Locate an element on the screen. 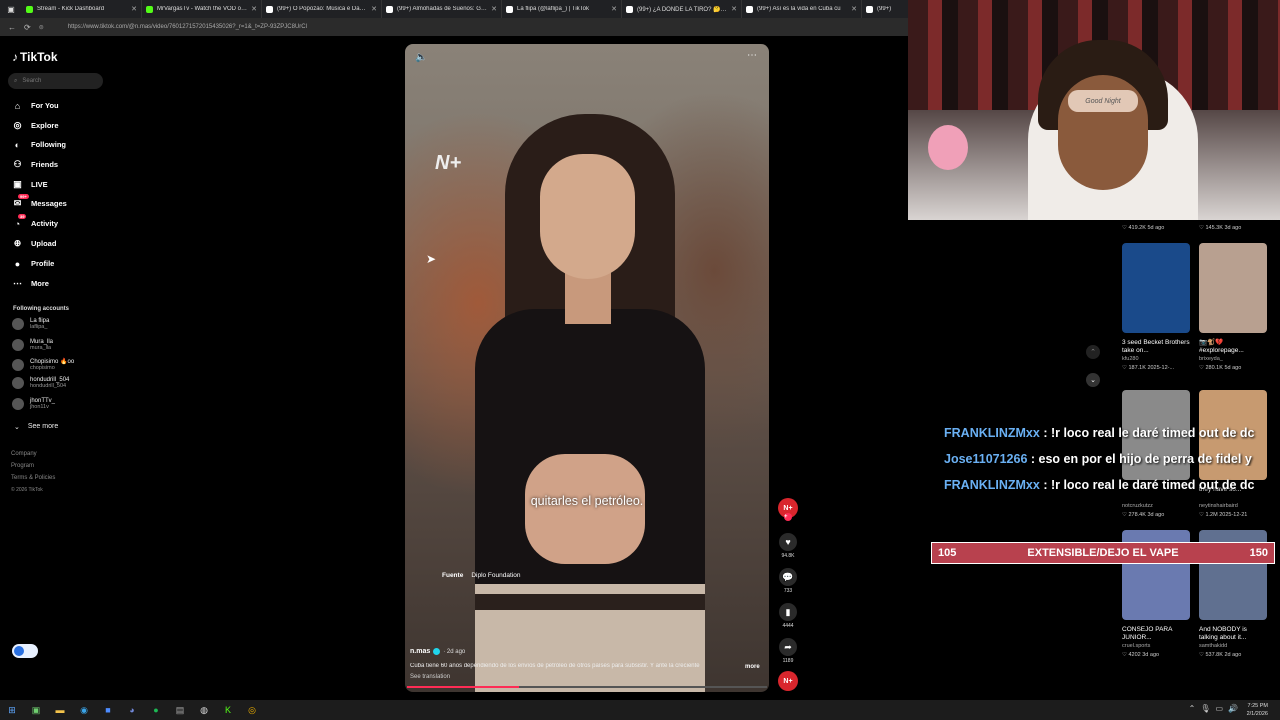 The width and height of the screenshot is (1280, 720). reload-icon: ⟳ is located at coordinates (27, 27).